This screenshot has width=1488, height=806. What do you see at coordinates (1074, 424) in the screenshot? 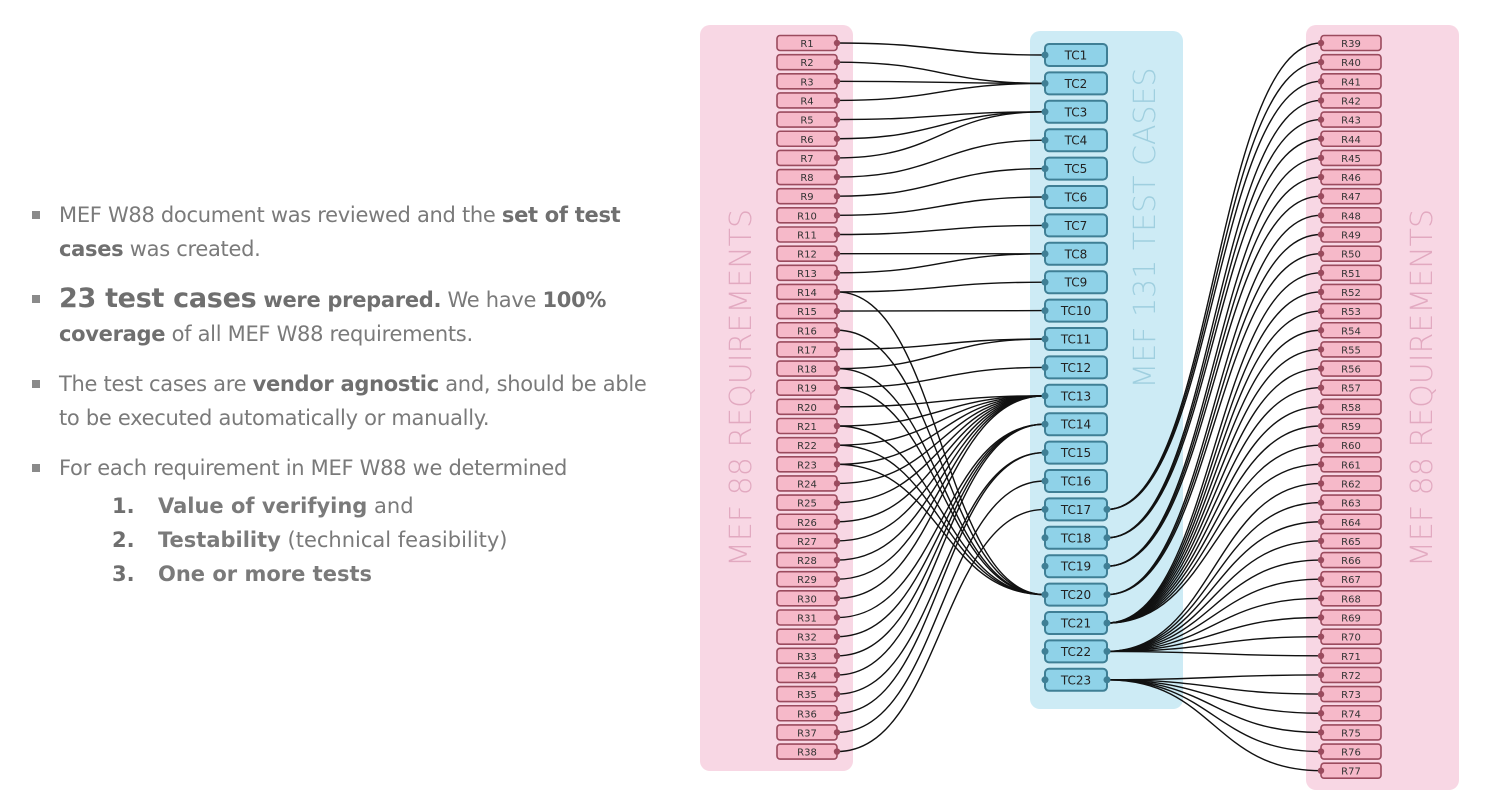
I see `test-case-node-TC14: TC14` at bounding box center [1074, 424].